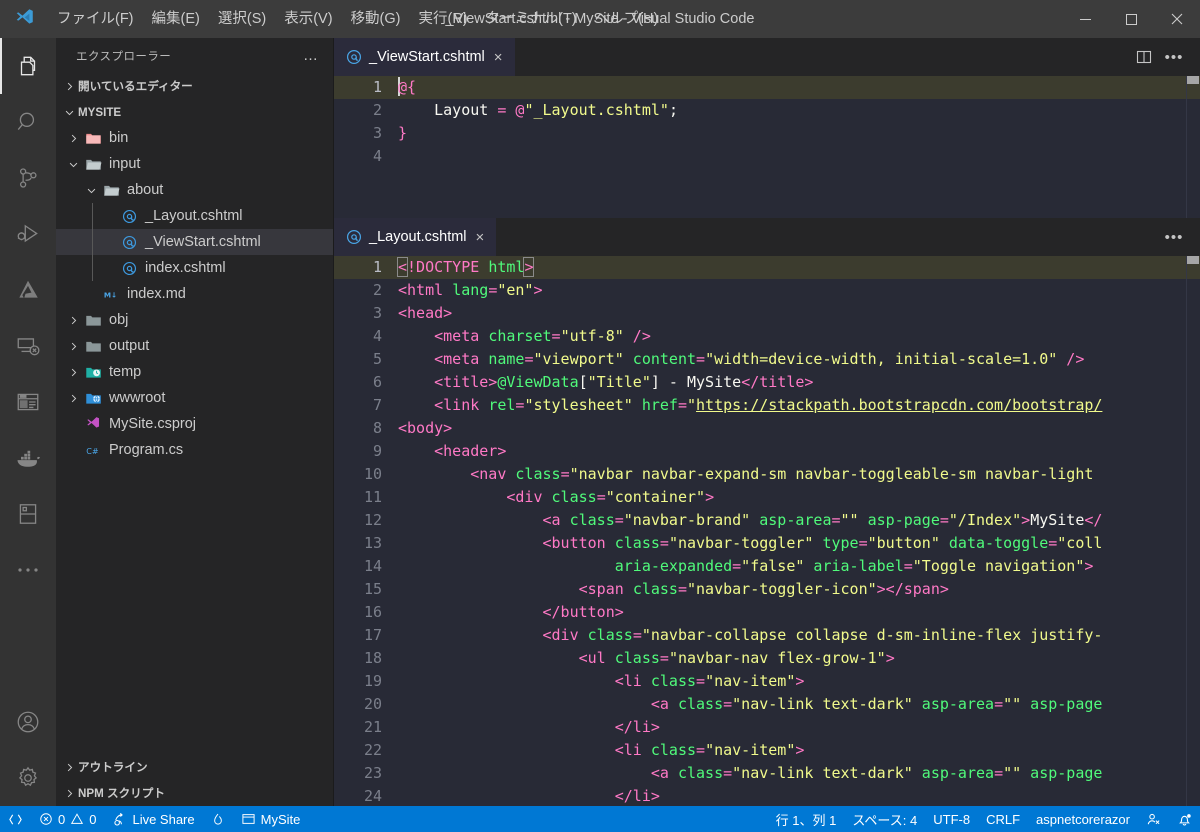 The height and width of the screenshot is (832, 1200). What do you see at coordinates (1174, 237) in the screenshot?
I see `editor-more-actions-2: •••` at bounding box center [1174, 237].